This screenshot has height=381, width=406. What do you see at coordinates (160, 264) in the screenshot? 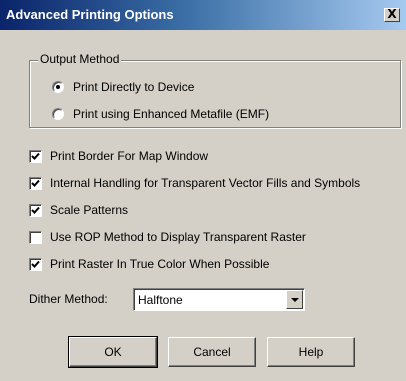
I see `checkbox-true-color-label: Print Raster In True Color When Possible` at bounding box center [160, 264].